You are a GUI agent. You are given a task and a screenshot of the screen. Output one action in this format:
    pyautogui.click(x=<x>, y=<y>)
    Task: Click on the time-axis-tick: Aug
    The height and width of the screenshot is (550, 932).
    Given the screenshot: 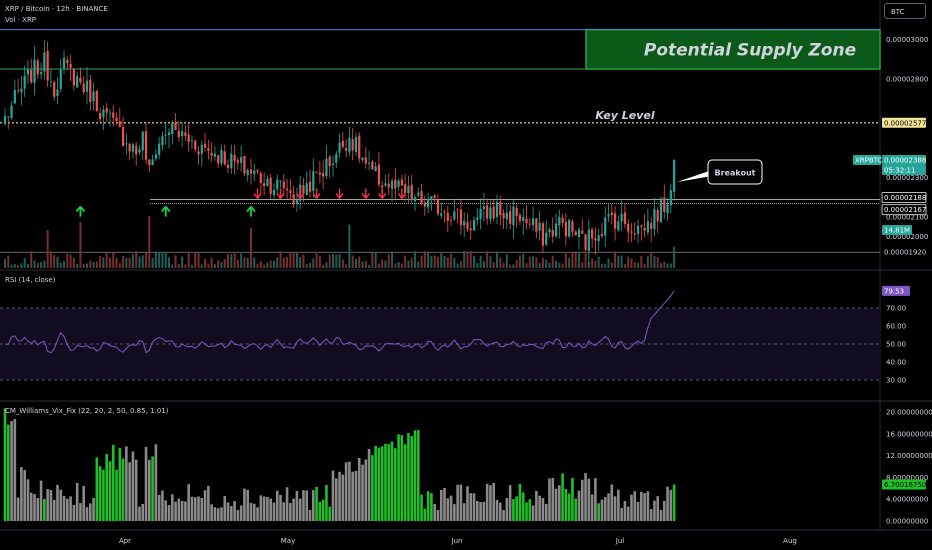 What is the action you would take?
    pyautogui.click(x=790, y=541)
    